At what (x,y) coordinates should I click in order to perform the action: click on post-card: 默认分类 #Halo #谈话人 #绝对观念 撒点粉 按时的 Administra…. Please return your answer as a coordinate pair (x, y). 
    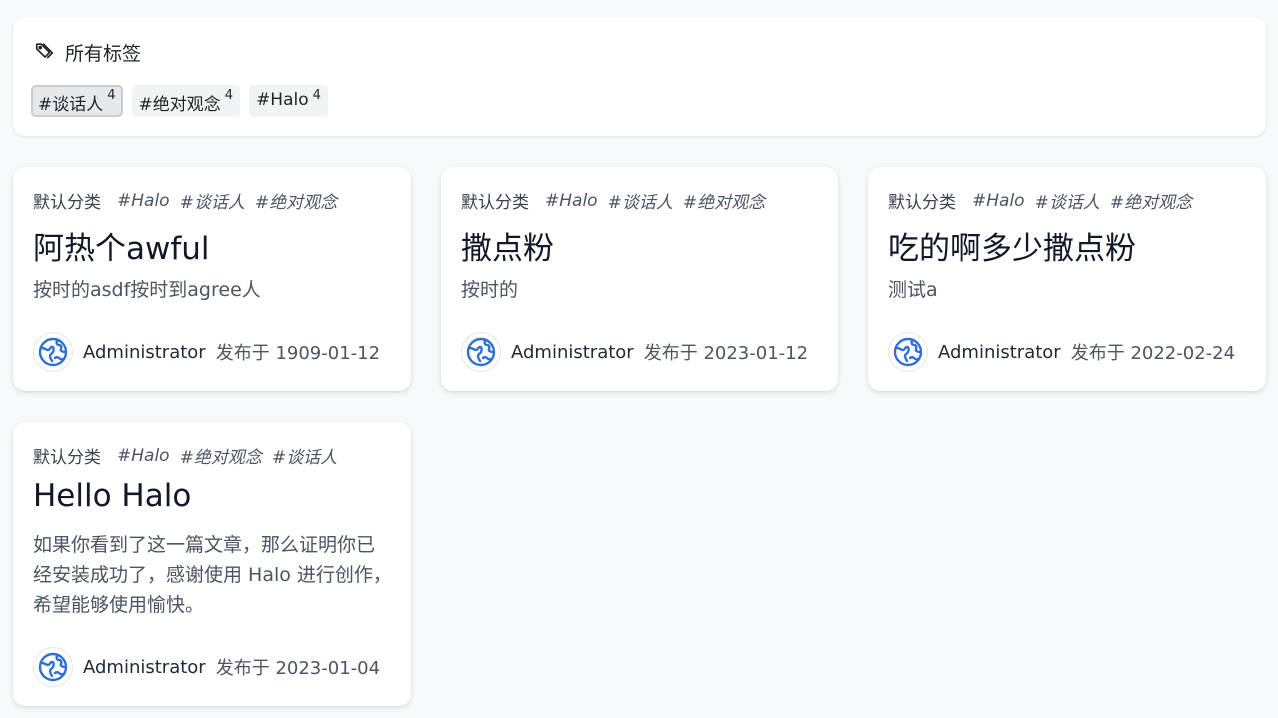
    Looking at the image, I should click on (639, 279).